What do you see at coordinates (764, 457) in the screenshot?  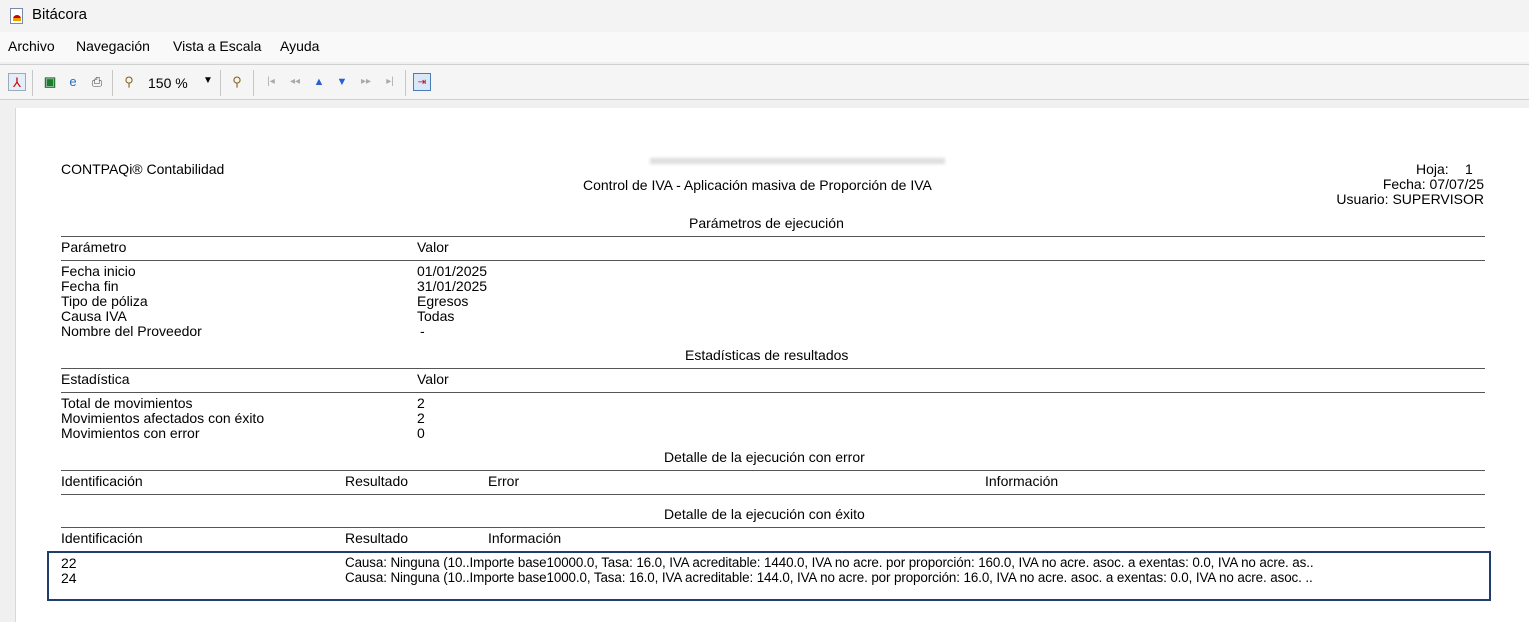 I see `errors-heading: Detalle de la ejecución con error` at bounding box center [764, 457].